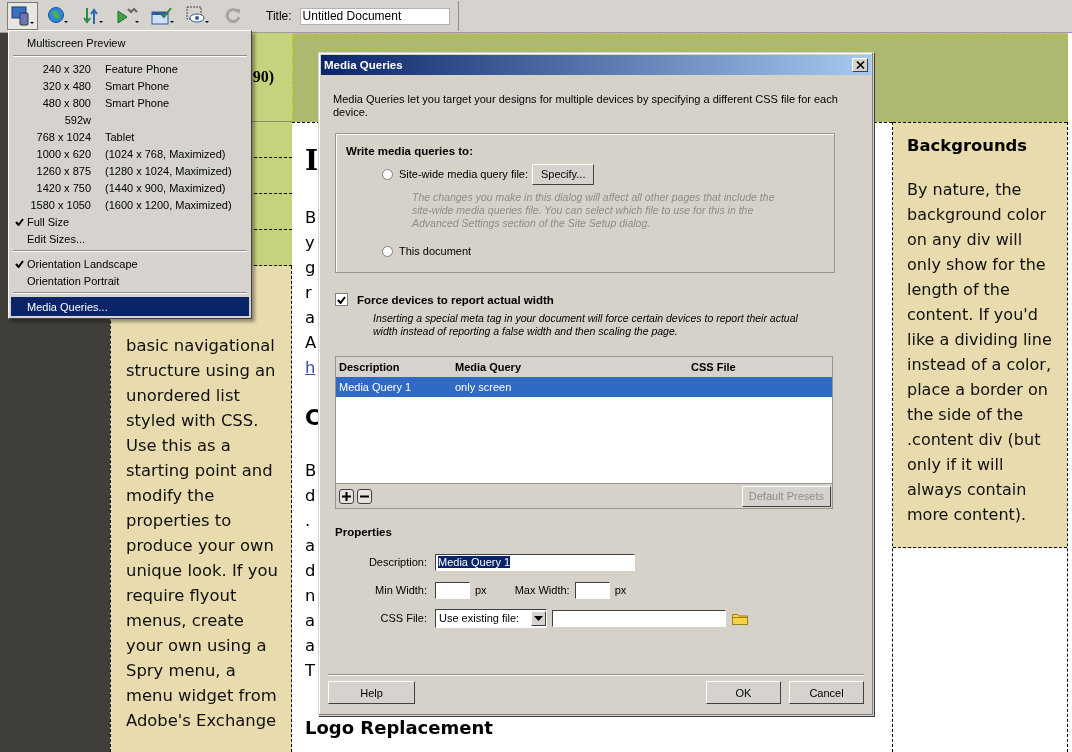 The width and height of the screenshot is (1072, 752). What do you see at coordinates (584, 387) in the screenshot?
I see `table-row: Media Query 1 only screen` at bounding box center [584, 387].